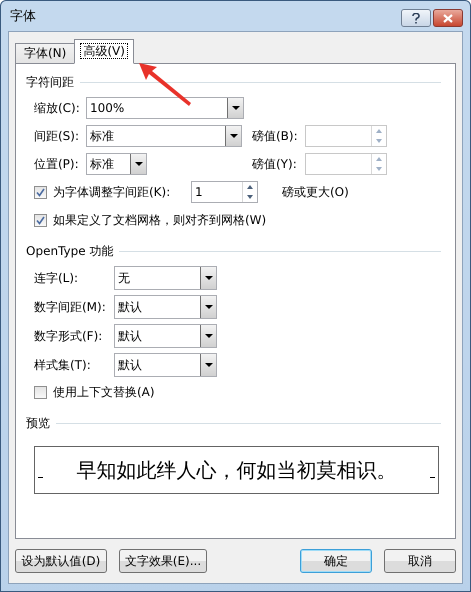 The width and height of the screenshot is (471, 592). What do you see at coordinates (315, 192) in the screenshot?
I see `unit-label: 磅或更大(O)` at bounding box center [315, 192].